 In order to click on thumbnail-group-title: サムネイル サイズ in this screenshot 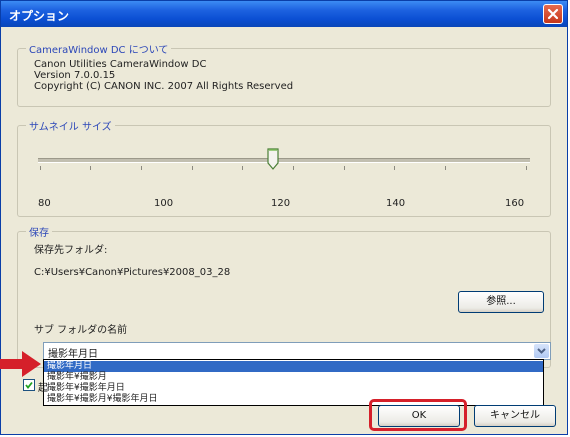, I will do `click(70, 125)`.